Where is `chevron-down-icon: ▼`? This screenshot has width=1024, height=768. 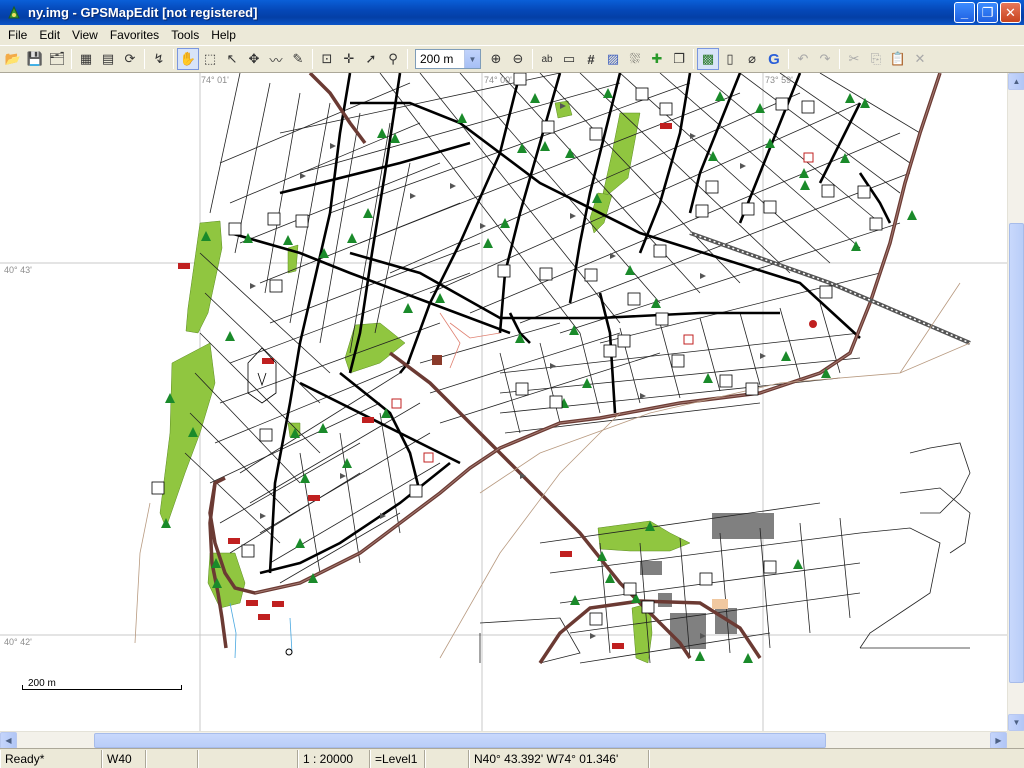
chevron-down-icon: ▼ is located at coordinates (472, 59).